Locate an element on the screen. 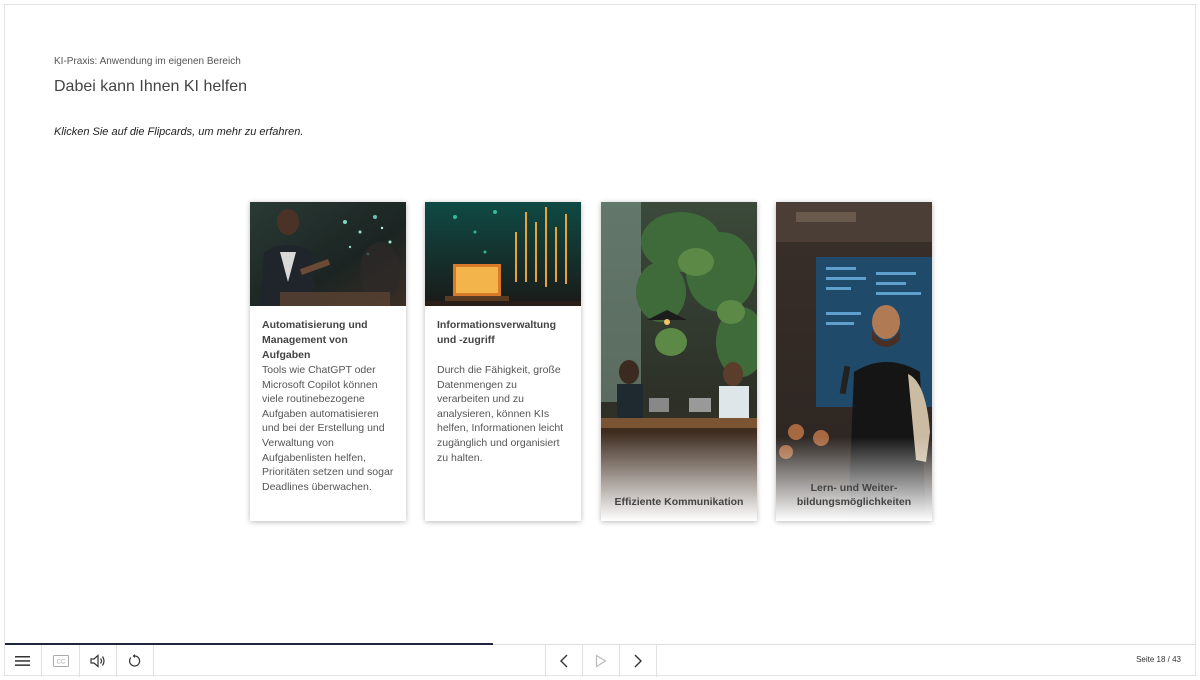  cc-icon: CC is located at coordinates (60, 661).